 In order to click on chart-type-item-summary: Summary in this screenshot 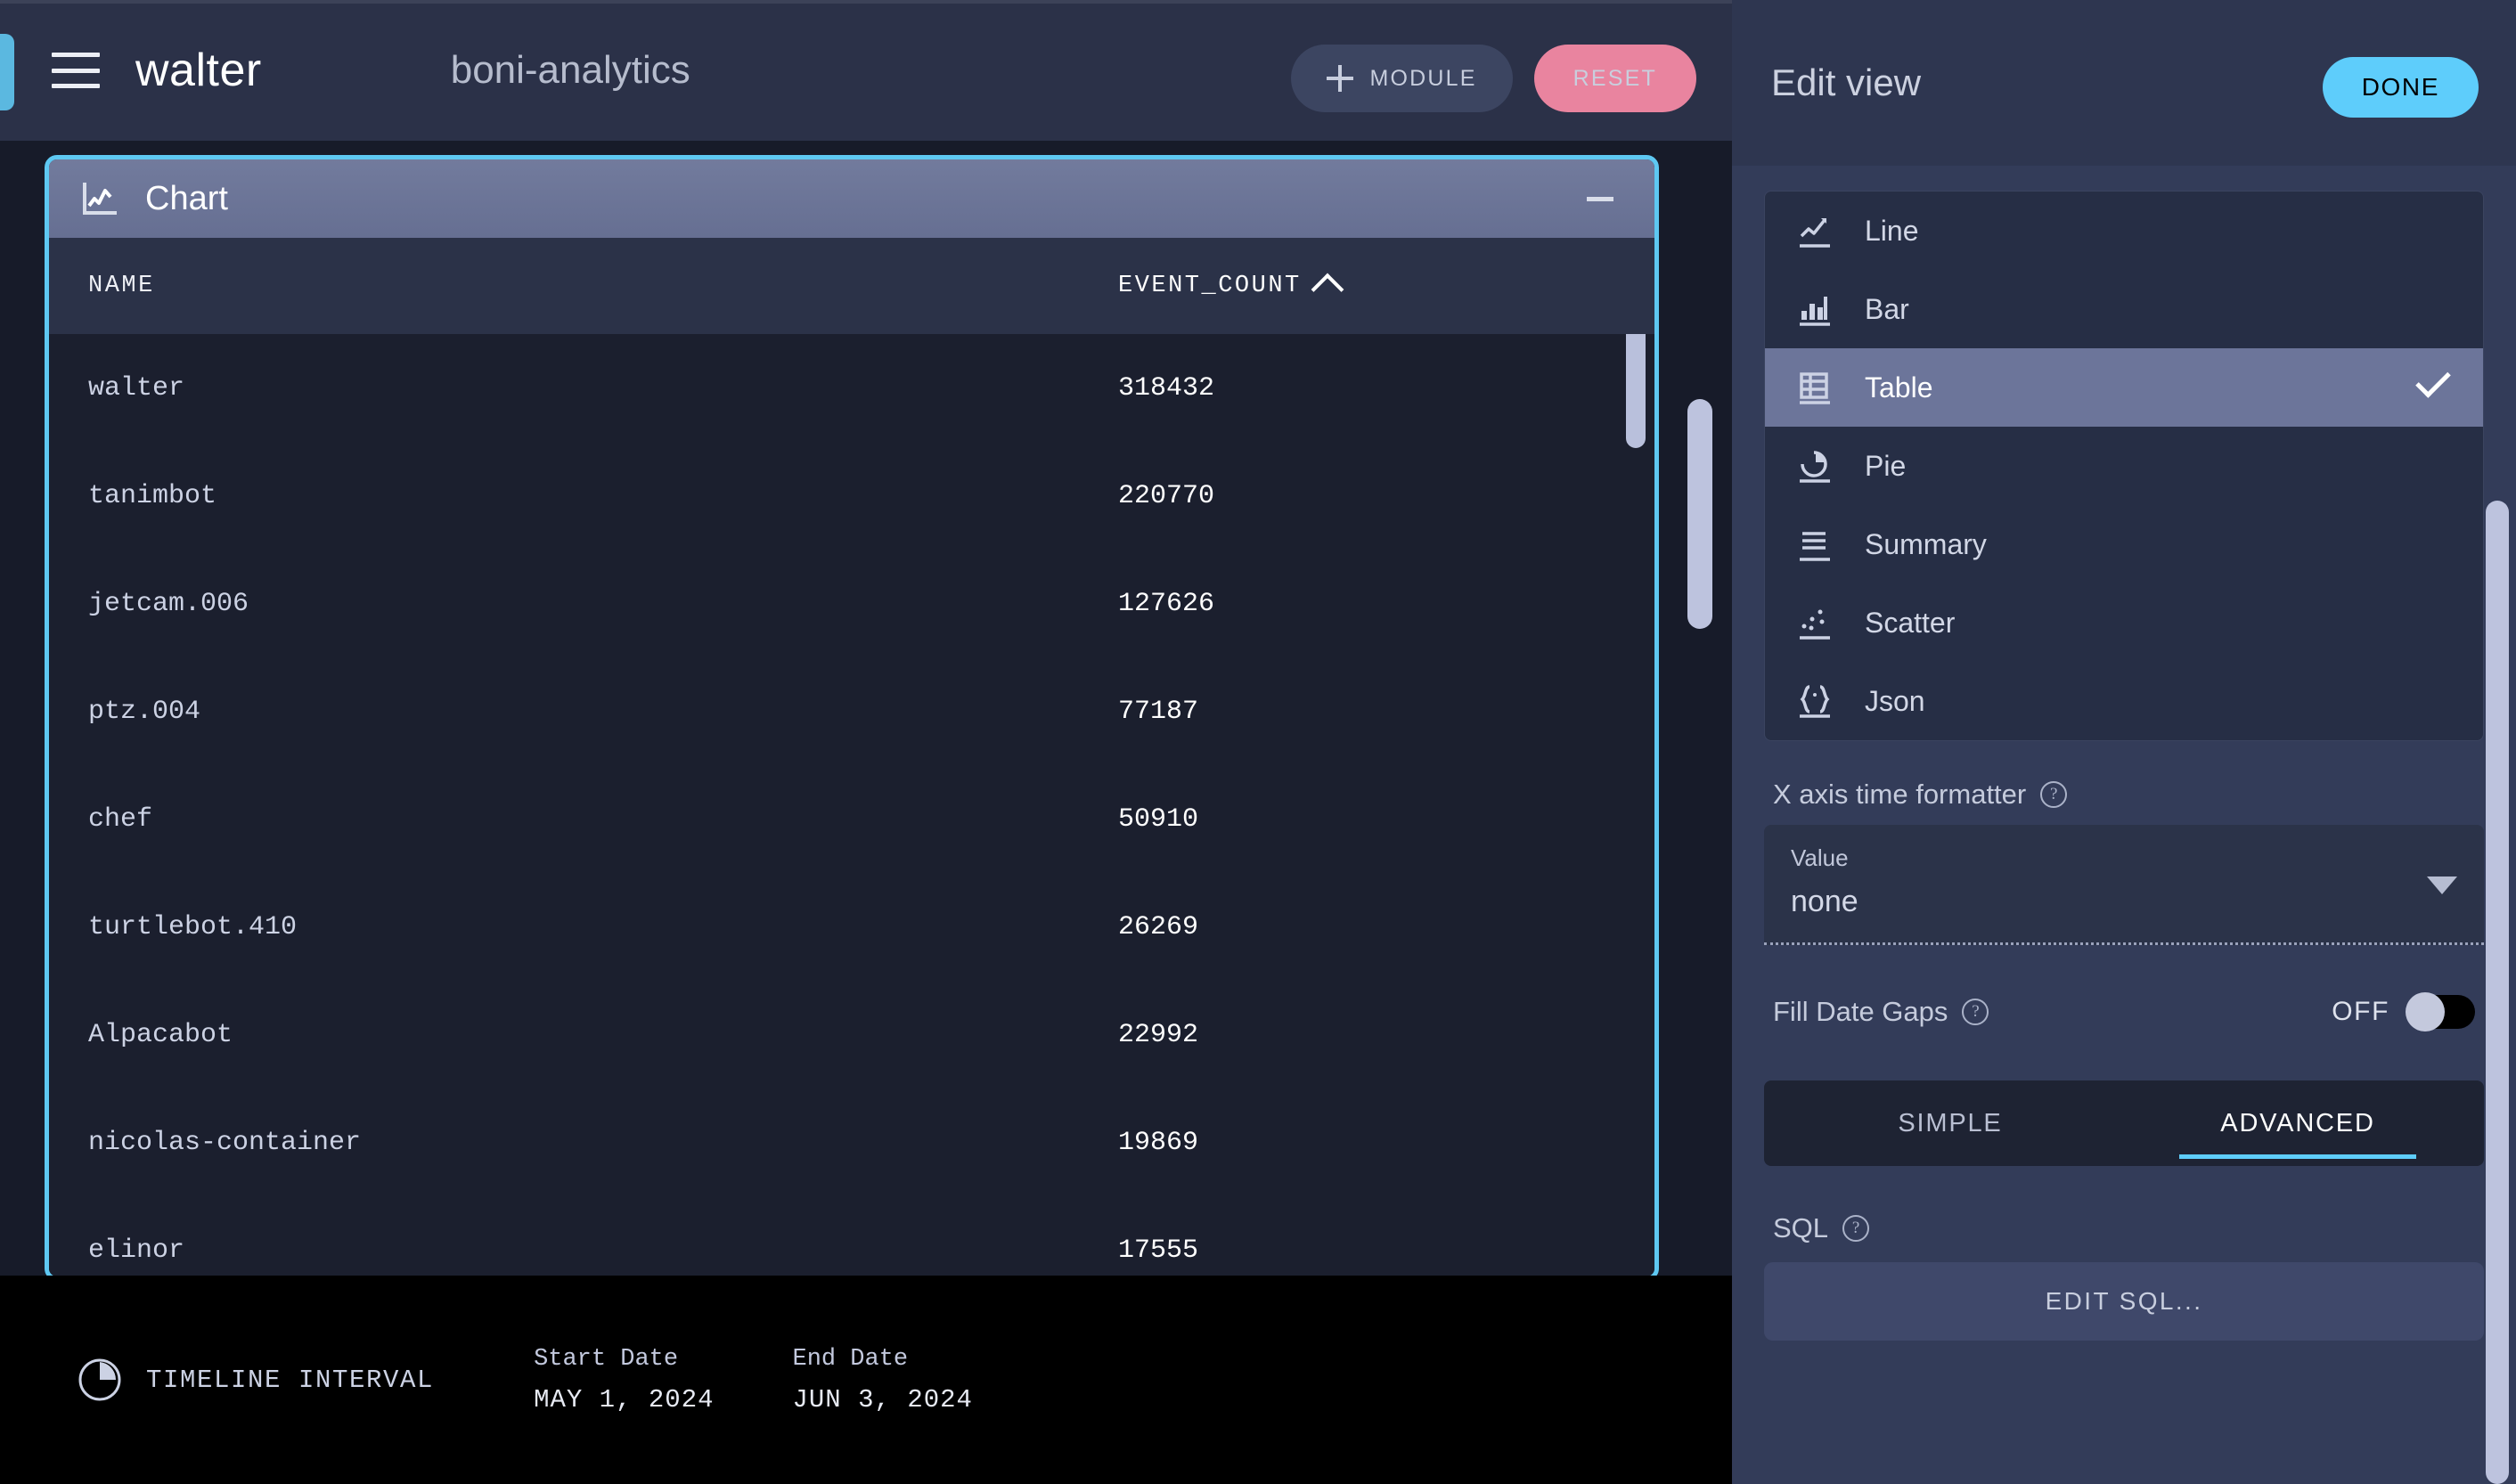, I will do `click(2124, 544)`.